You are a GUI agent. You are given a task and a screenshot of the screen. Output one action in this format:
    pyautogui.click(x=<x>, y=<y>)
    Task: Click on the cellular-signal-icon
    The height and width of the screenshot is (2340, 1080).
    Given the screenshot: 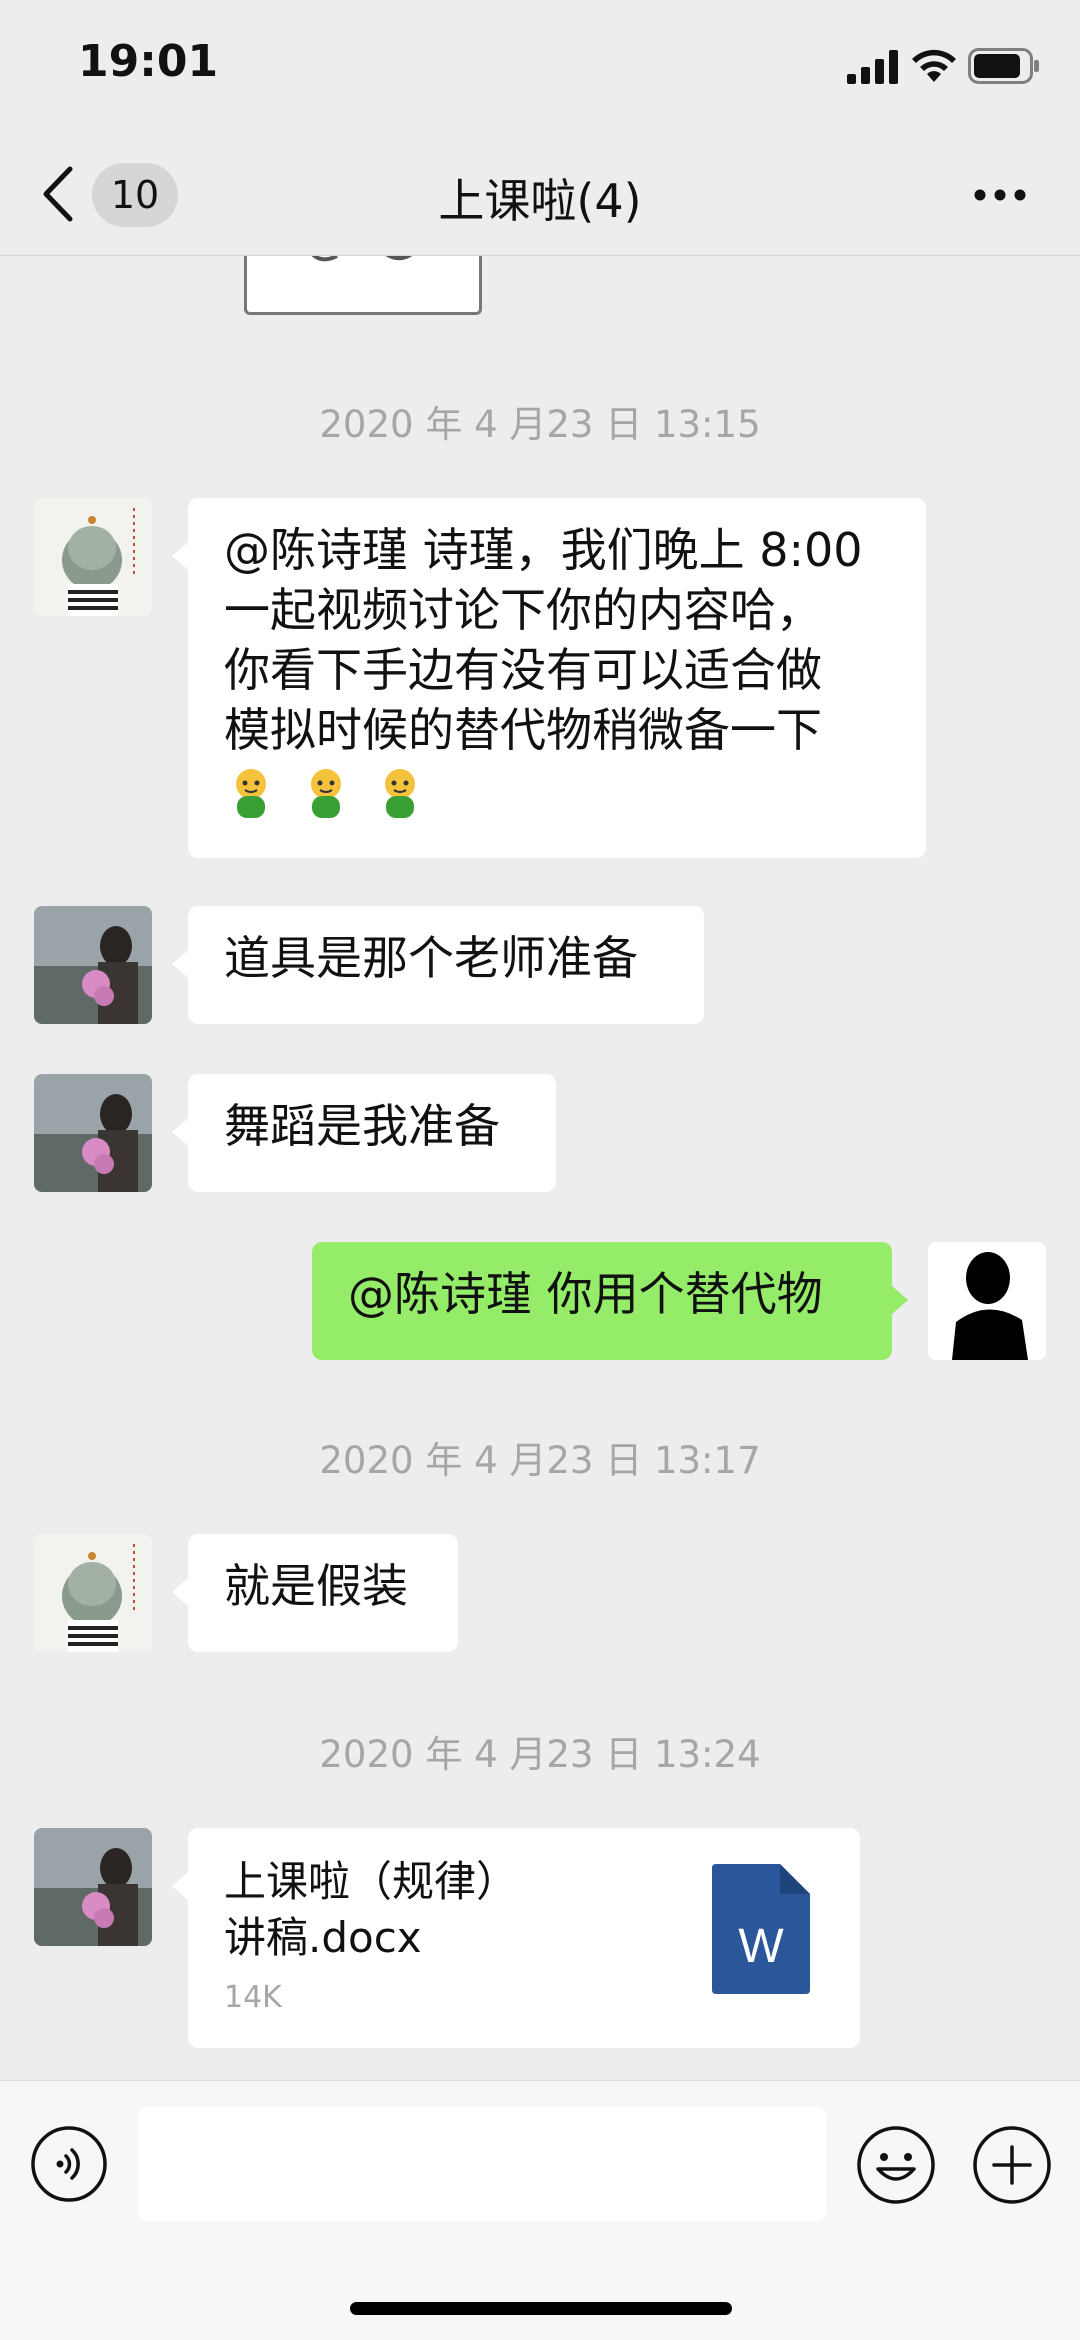 What is the action you would take?
    pyautogui.click(x=872, y=67)
    